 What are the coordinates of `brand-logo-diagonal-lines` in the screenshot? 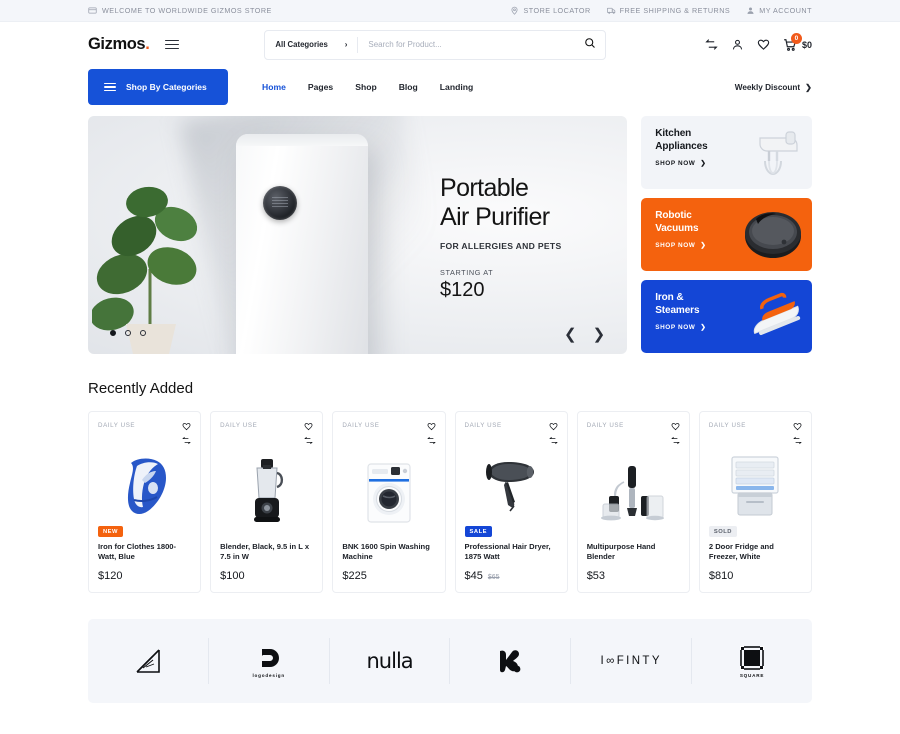 It's located at (148, 661).